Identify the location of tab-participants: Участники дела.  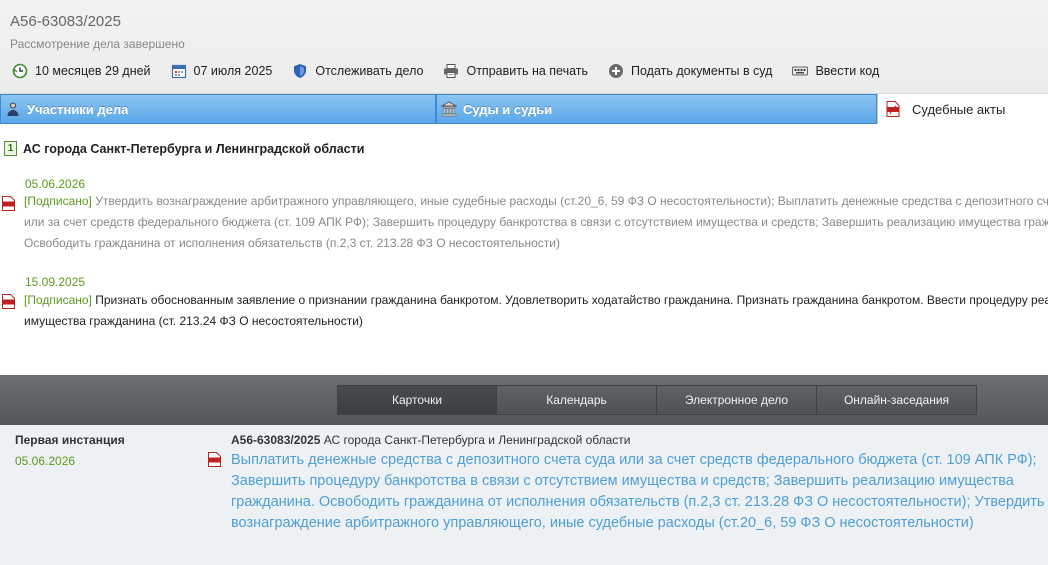
(218, 109).